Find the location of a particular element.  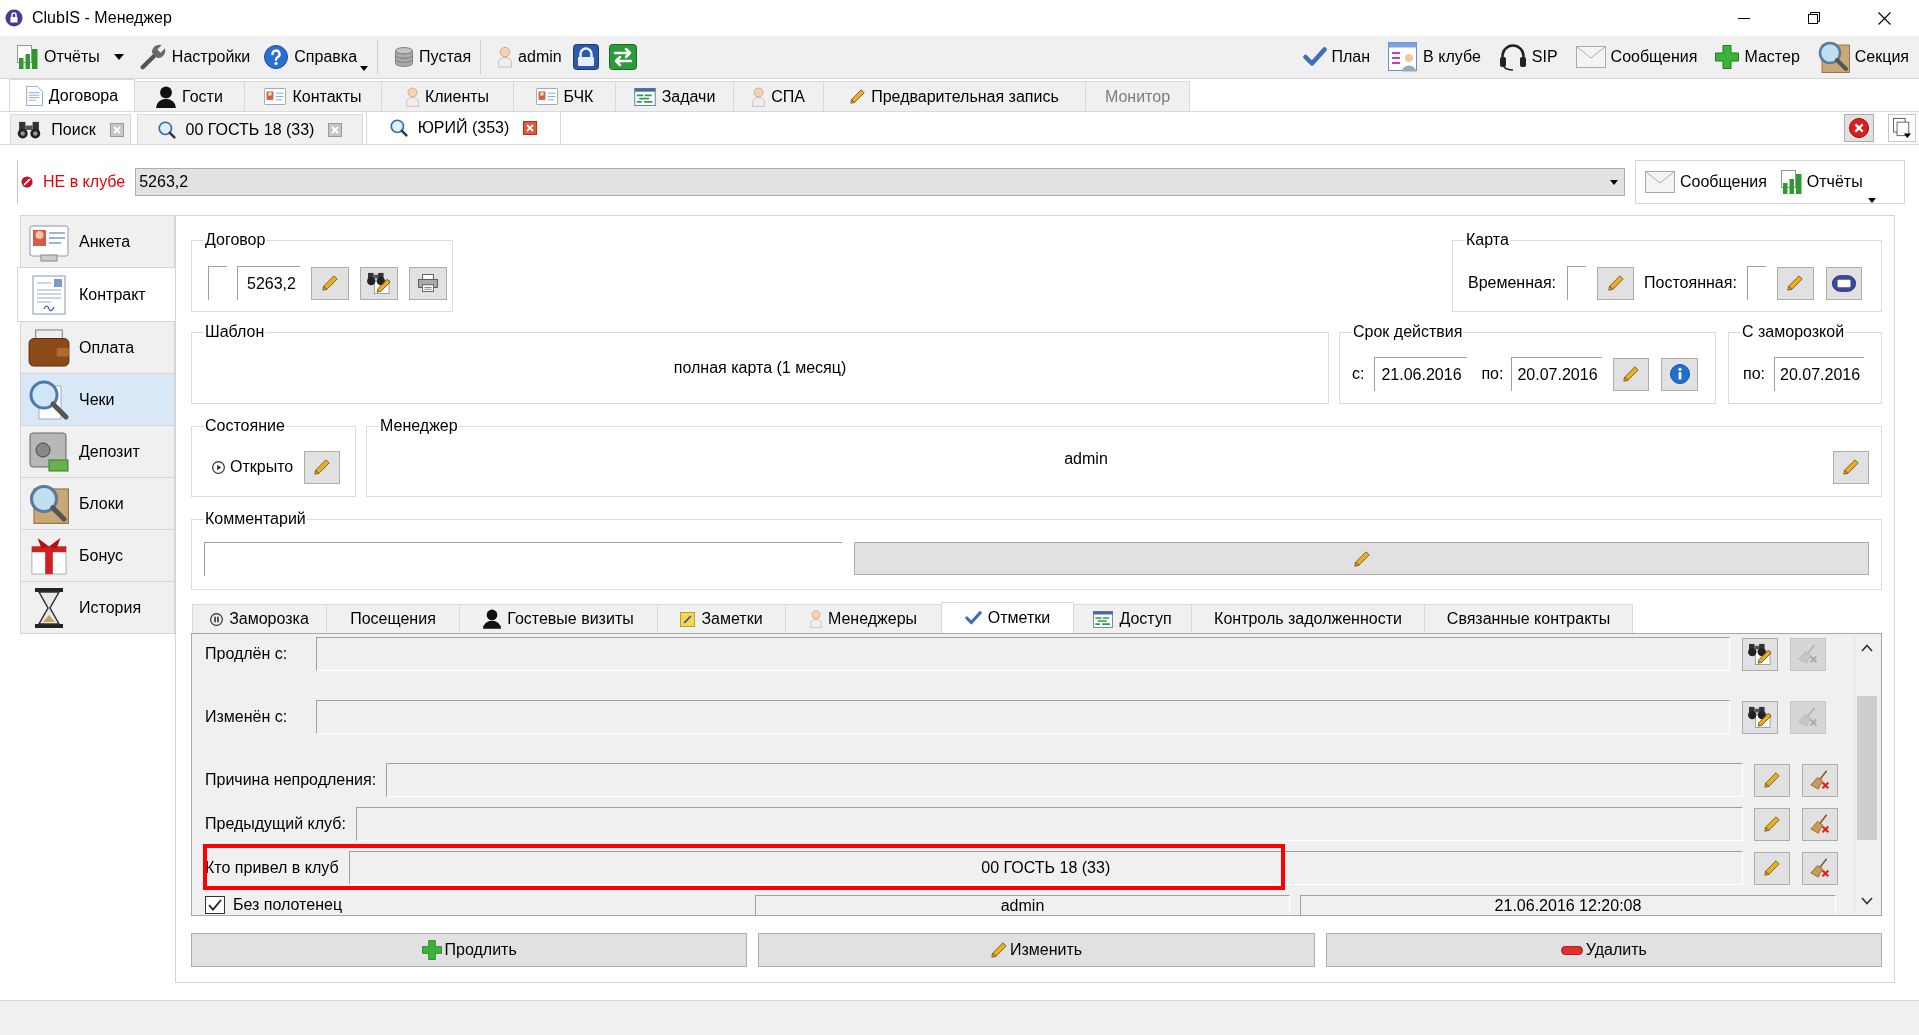

date-field: 21.06.2016 is located at coordinates (1421, 374).